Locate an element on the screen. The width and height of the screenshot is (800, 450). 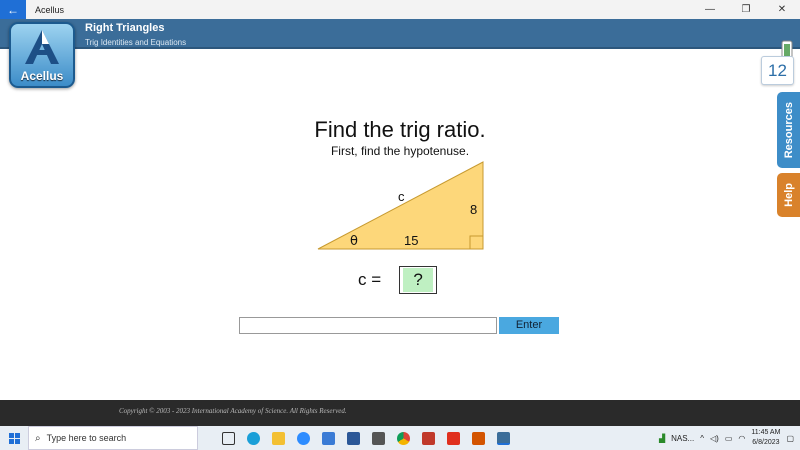
opposite-label: 8 is located at coordinates (473, 209).